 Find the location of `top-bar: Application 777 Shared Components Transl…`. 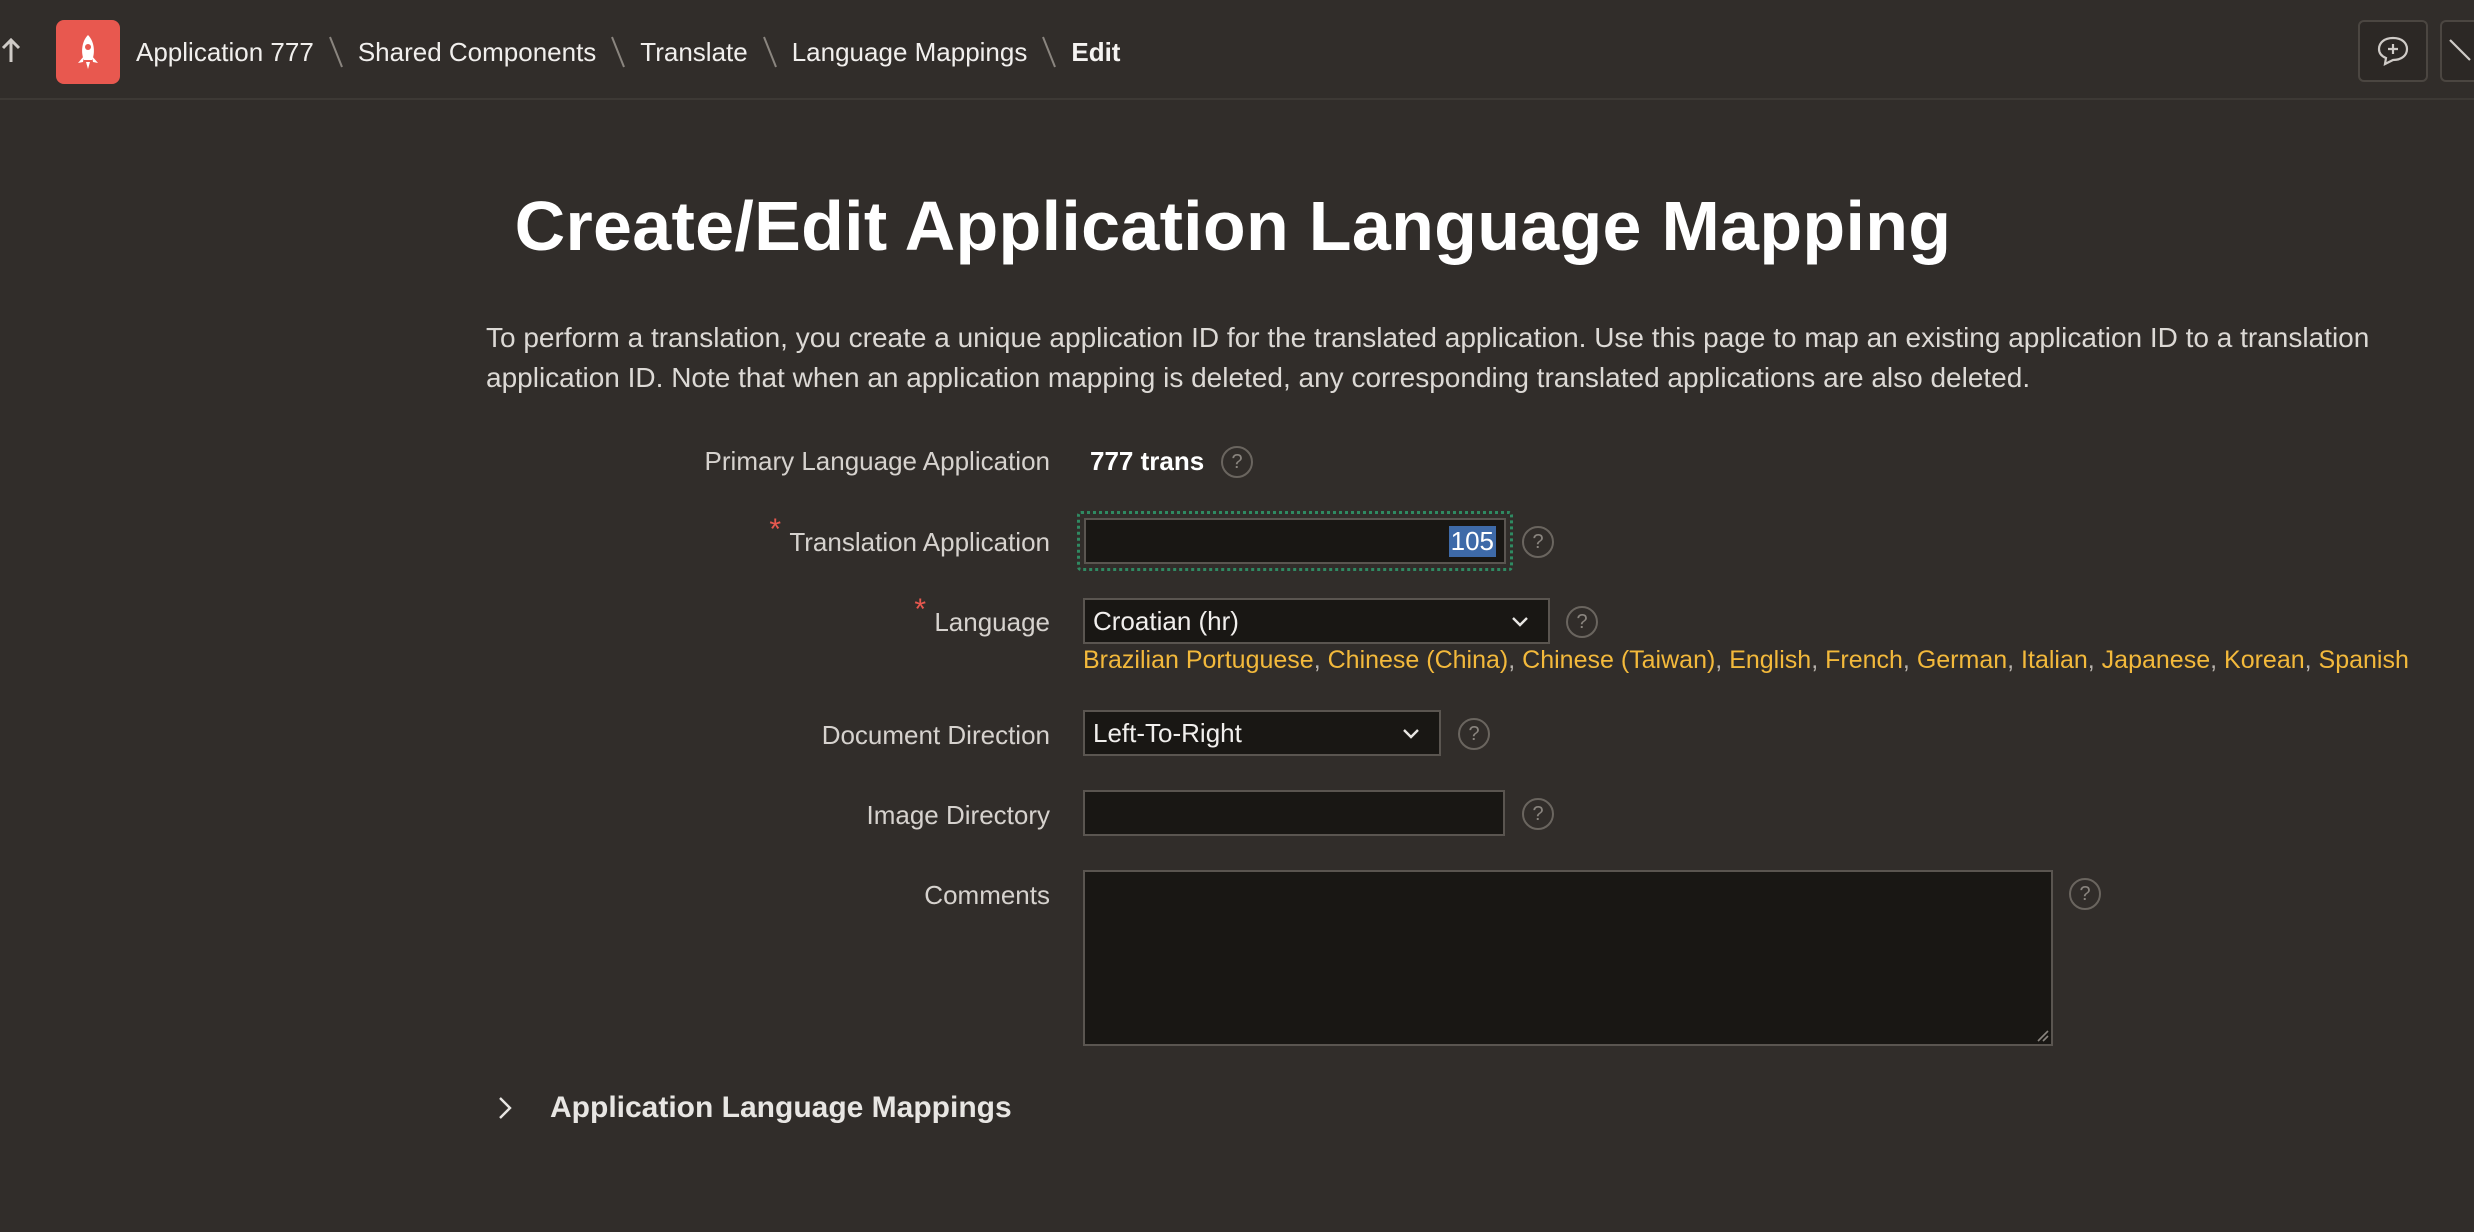

top-bar: Application 777 Shared Components Transl… is located at coordinates (1237, 50).